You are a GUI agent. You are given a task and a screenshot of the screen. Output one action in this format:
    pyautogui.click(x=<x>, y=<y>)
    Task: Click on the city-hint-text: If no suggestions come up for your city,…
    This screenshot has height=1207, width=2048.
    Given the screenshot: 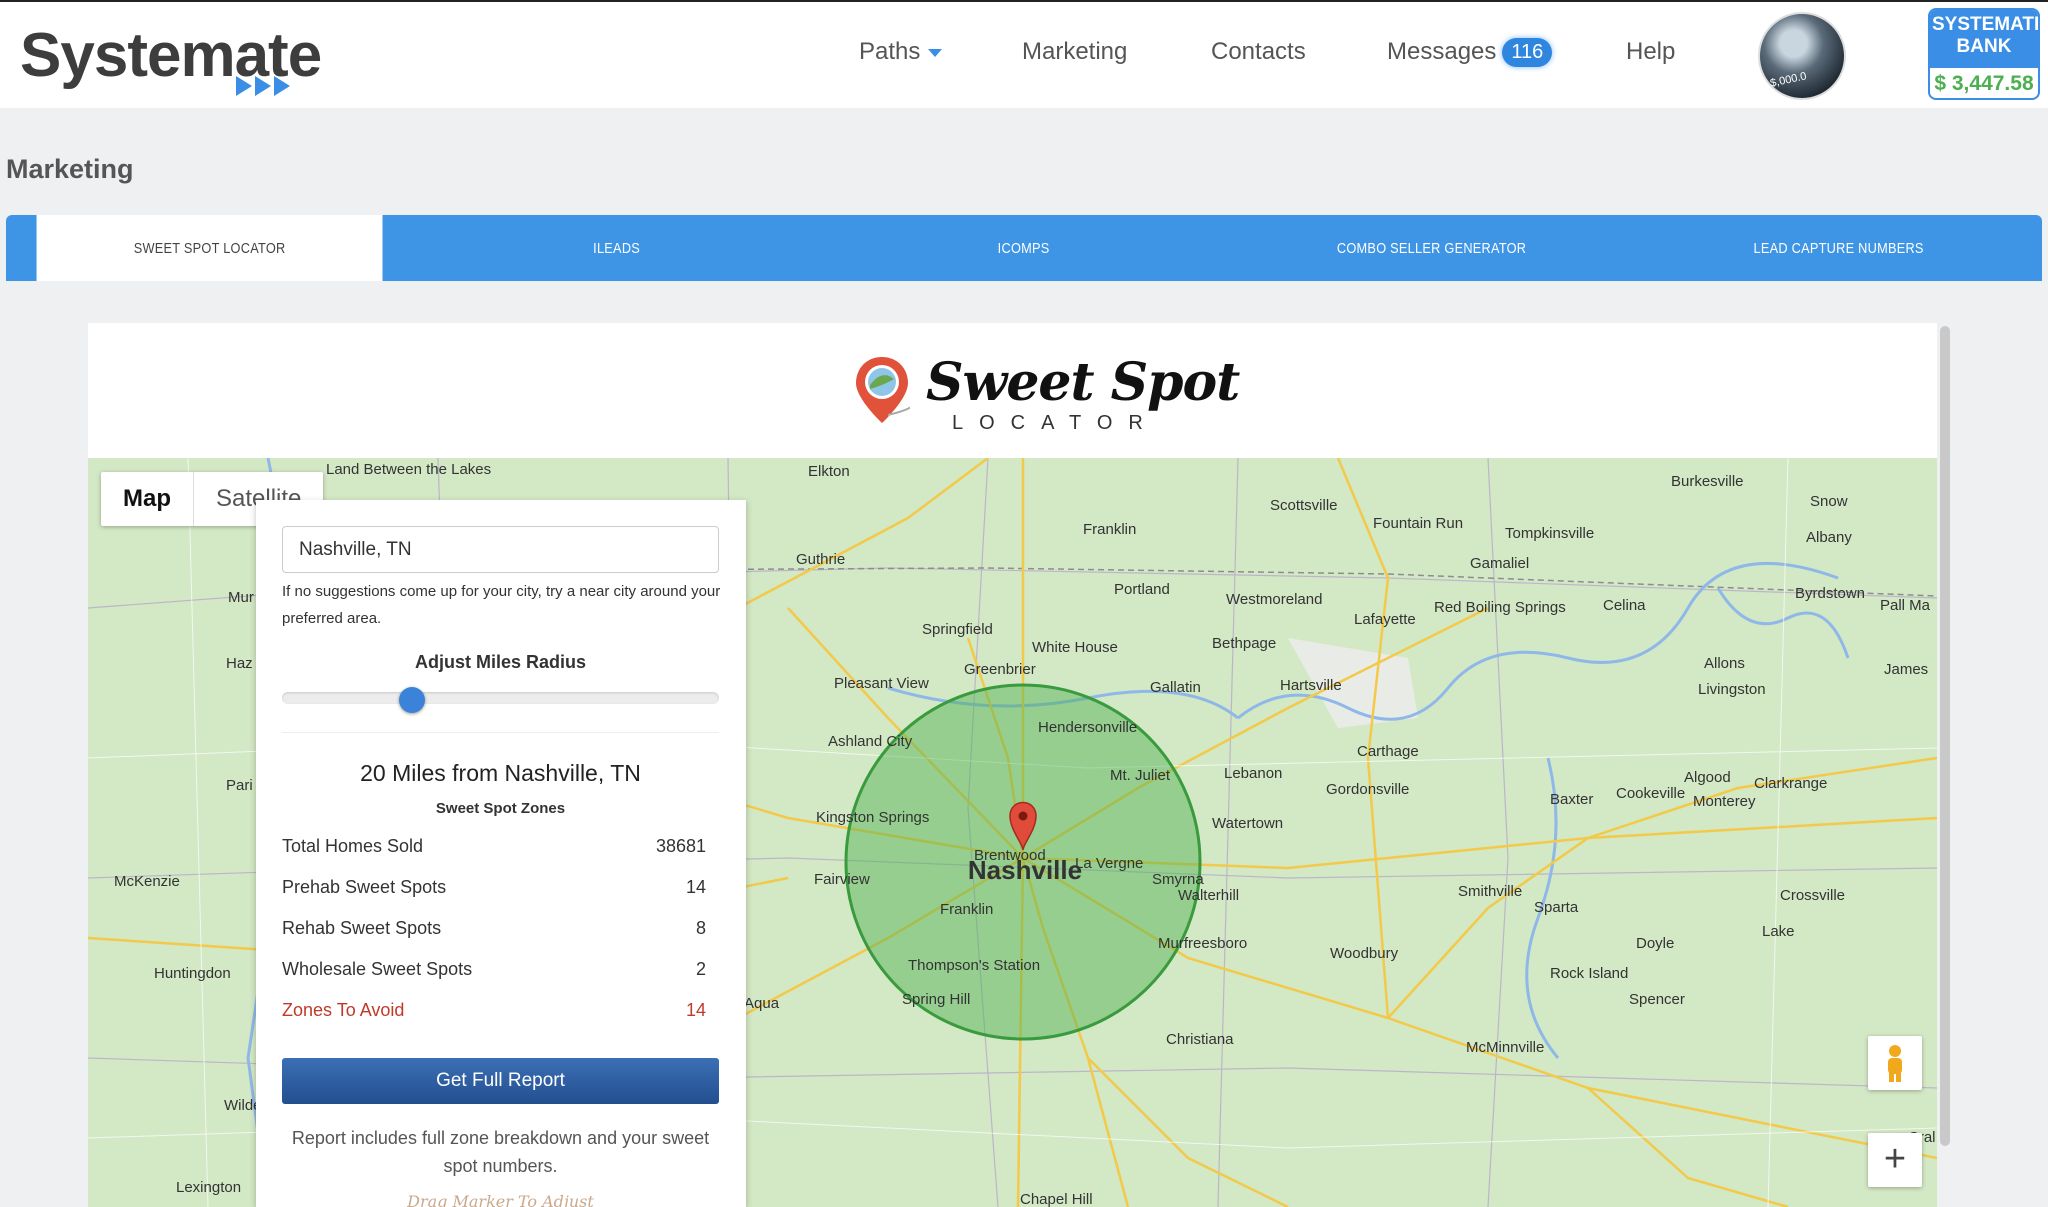 What is the action you would take?
    pyautogui.click(x=501, y=605)
    